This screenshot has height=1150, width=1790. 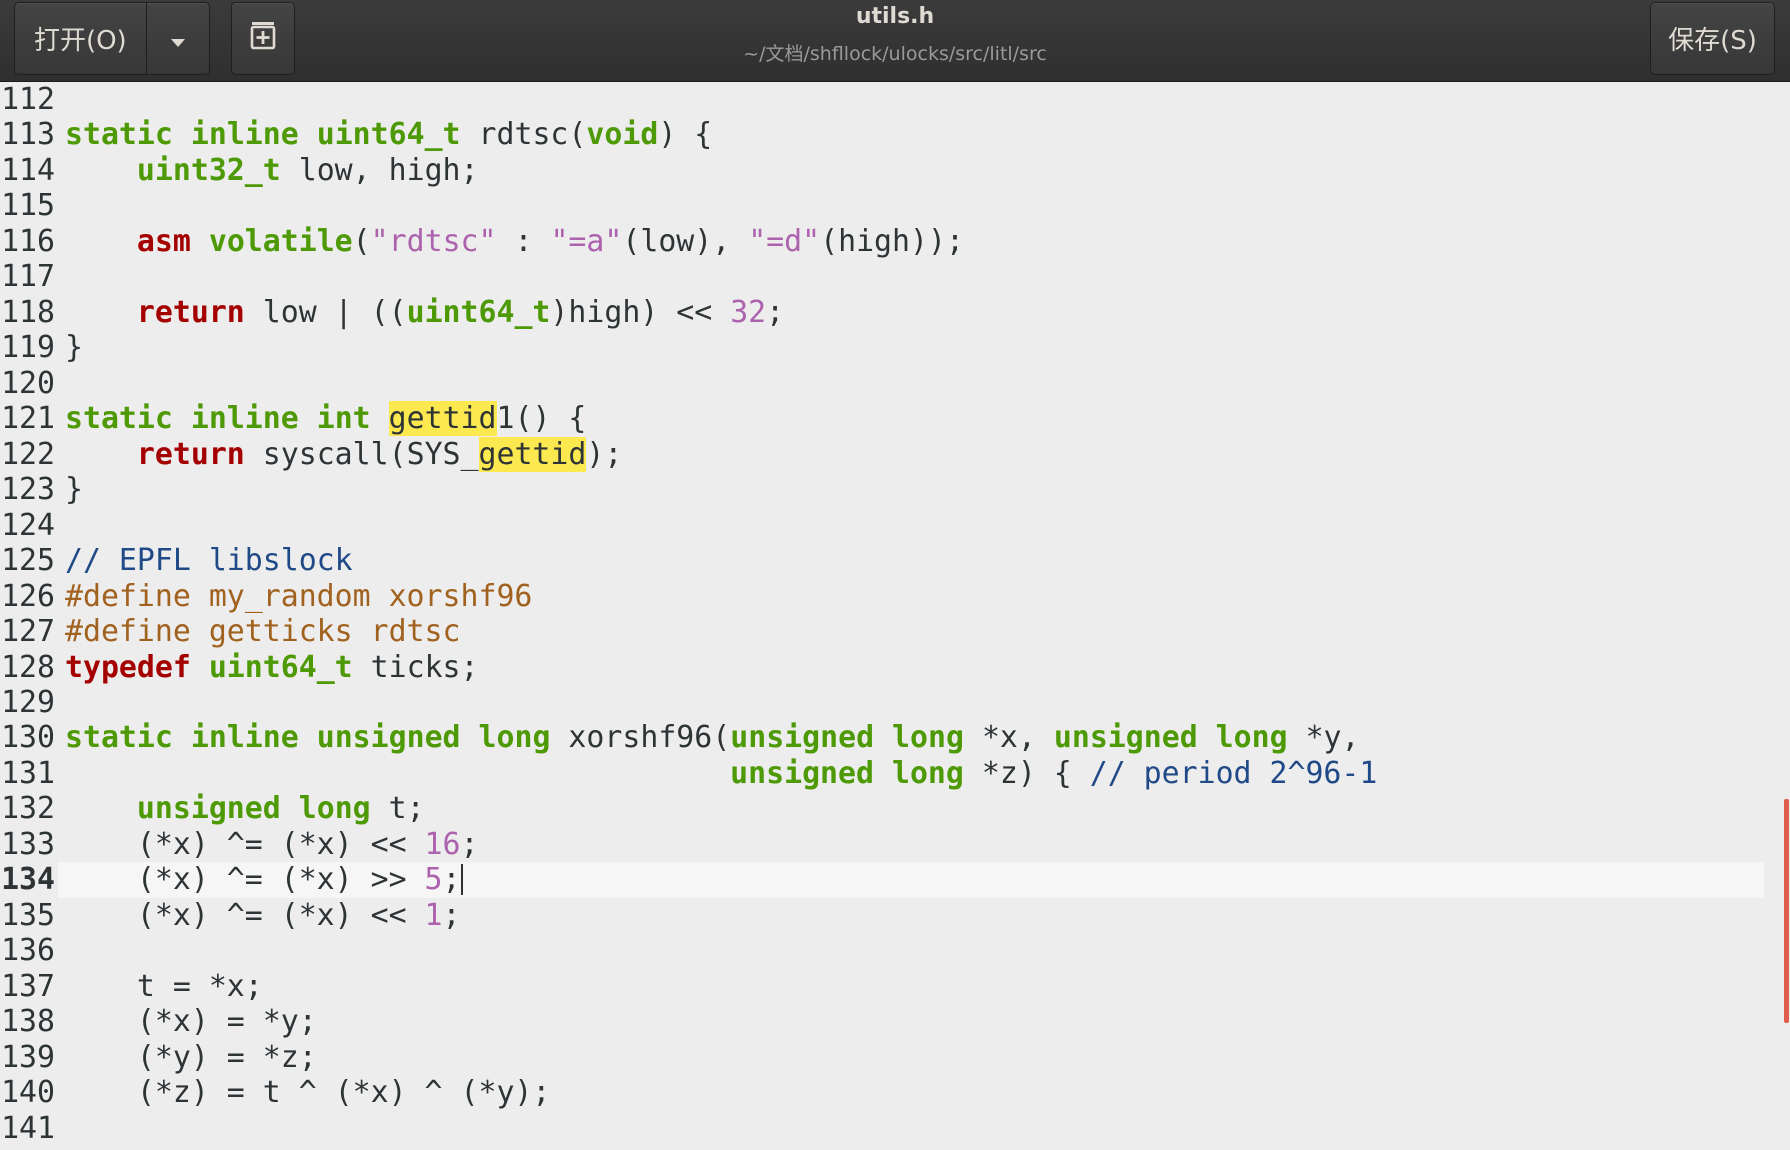 What do you see at coordinates (433, 241) in the screenshot?
I see `string-literal-token: "rdtsc"` at bounding box center [433, 241].